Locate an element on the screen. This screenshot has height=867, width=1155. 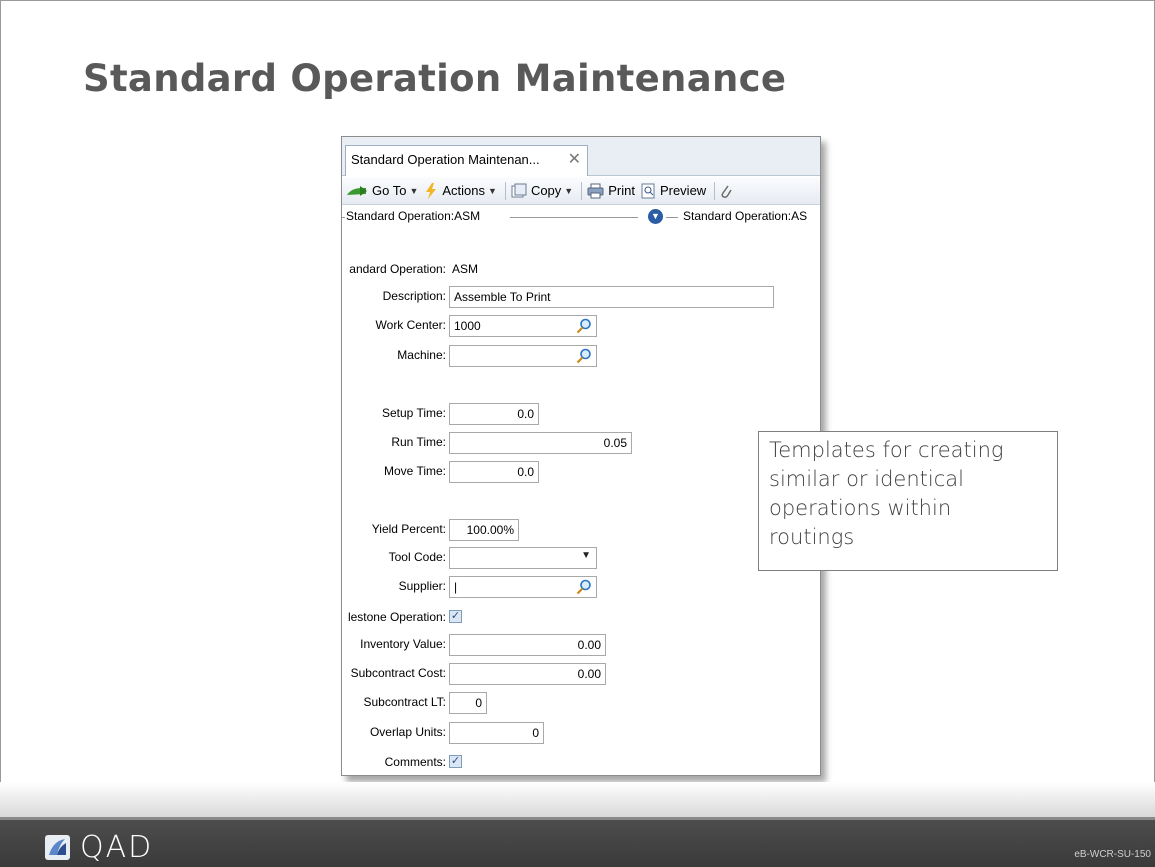
slide-code: eB-WCR-SU-150 is located at coordinates (1112, 854).